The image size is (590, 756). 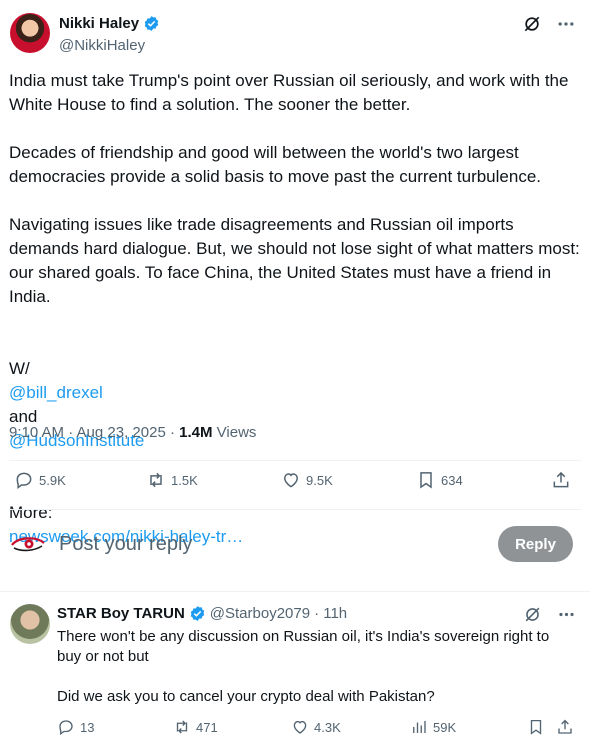 What do you see at coordinates (549, 614) in the screenshot?
I see `reply-top-icons` at bounding box center [549, 614].